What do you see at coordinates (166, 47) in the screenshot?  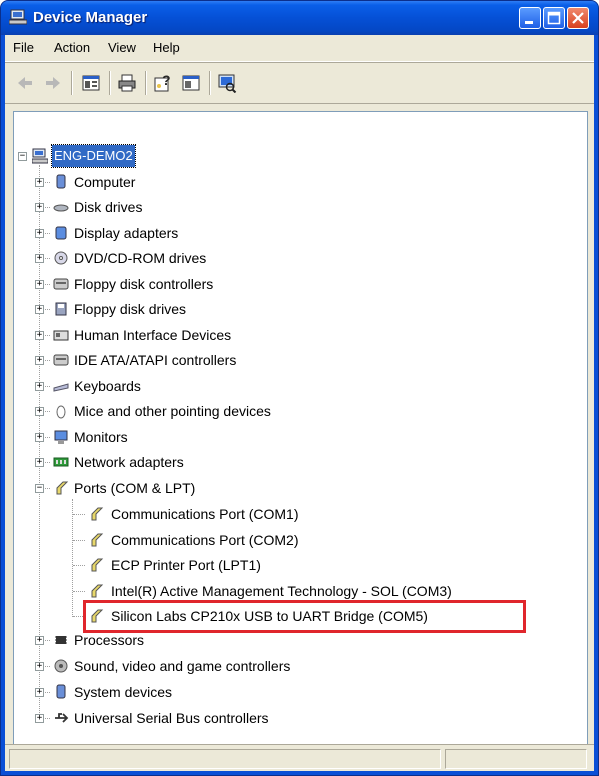 I see `menu-help: Help` at bounding box center [166, 47].